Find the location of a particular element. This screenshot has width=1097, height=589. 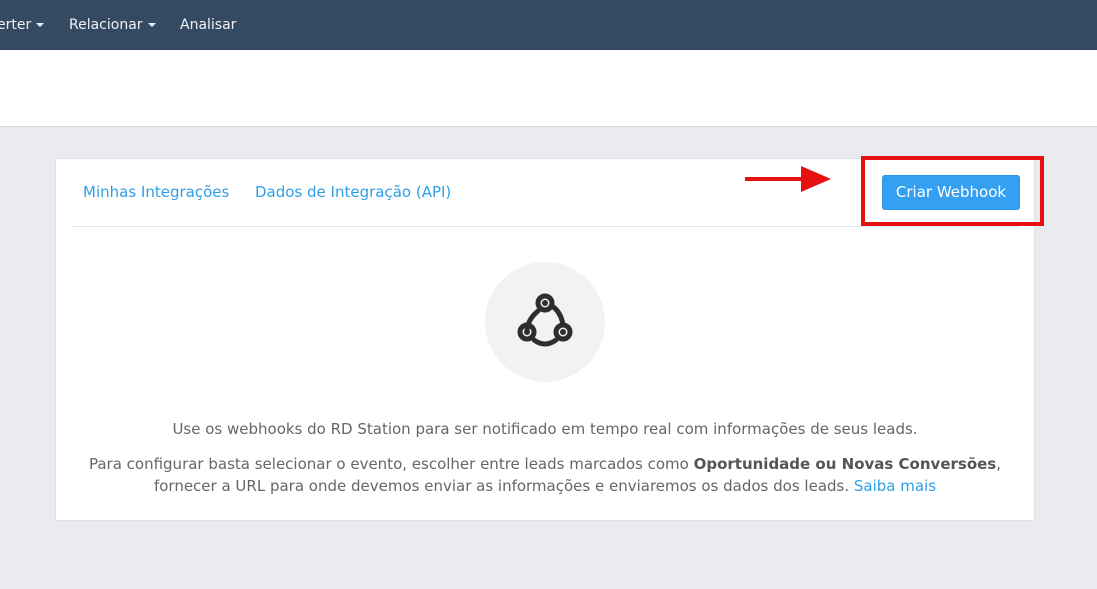

nav-item-analisar: Analisar is located at coordinates (208, 25).